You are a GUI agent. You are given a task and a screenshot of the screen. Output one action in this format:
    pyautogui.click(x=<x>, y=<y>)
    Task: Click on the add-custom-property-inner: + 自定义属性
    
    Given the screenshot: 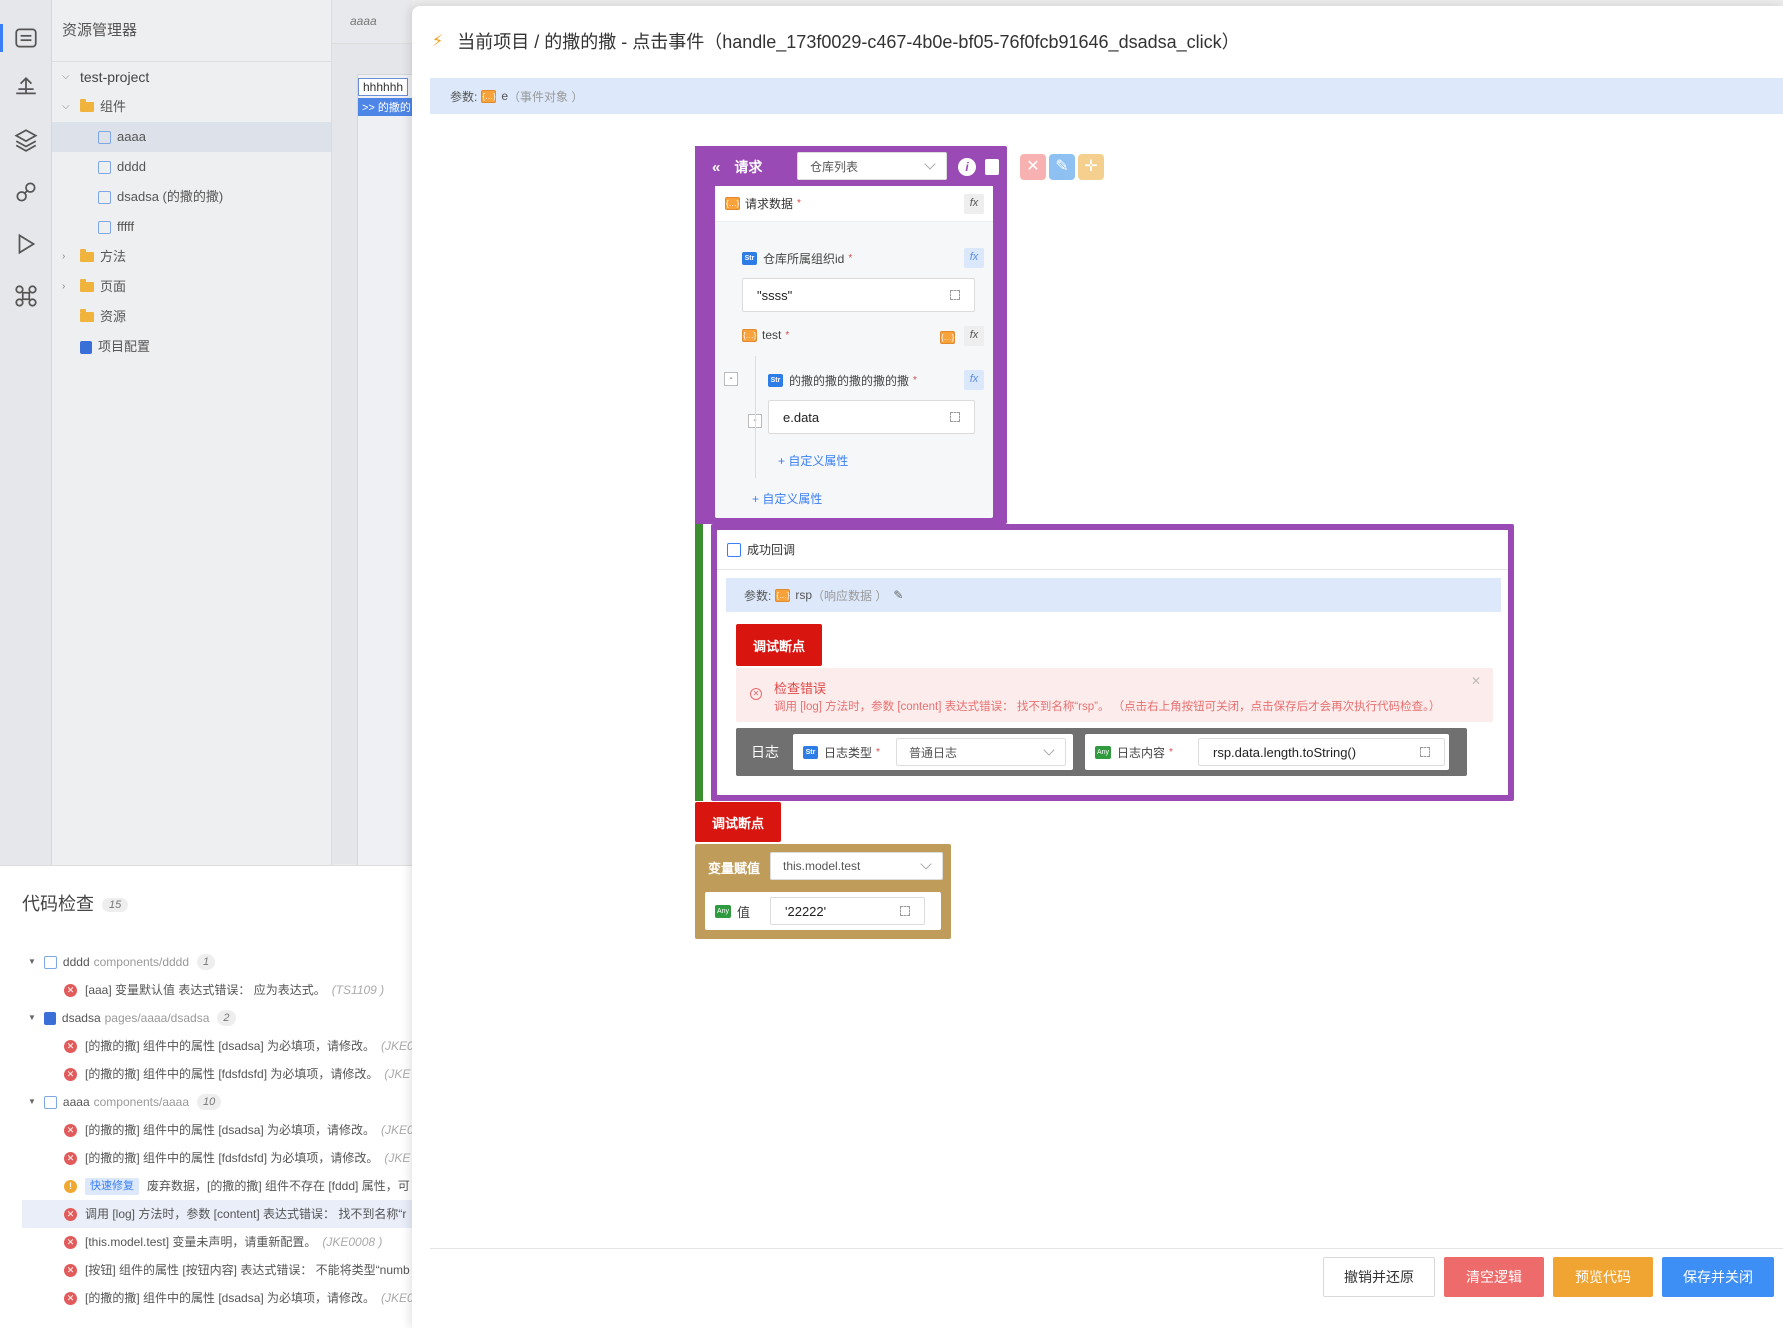 What is the action you would take?
    pyautogui.click(x=813, y=460)
    